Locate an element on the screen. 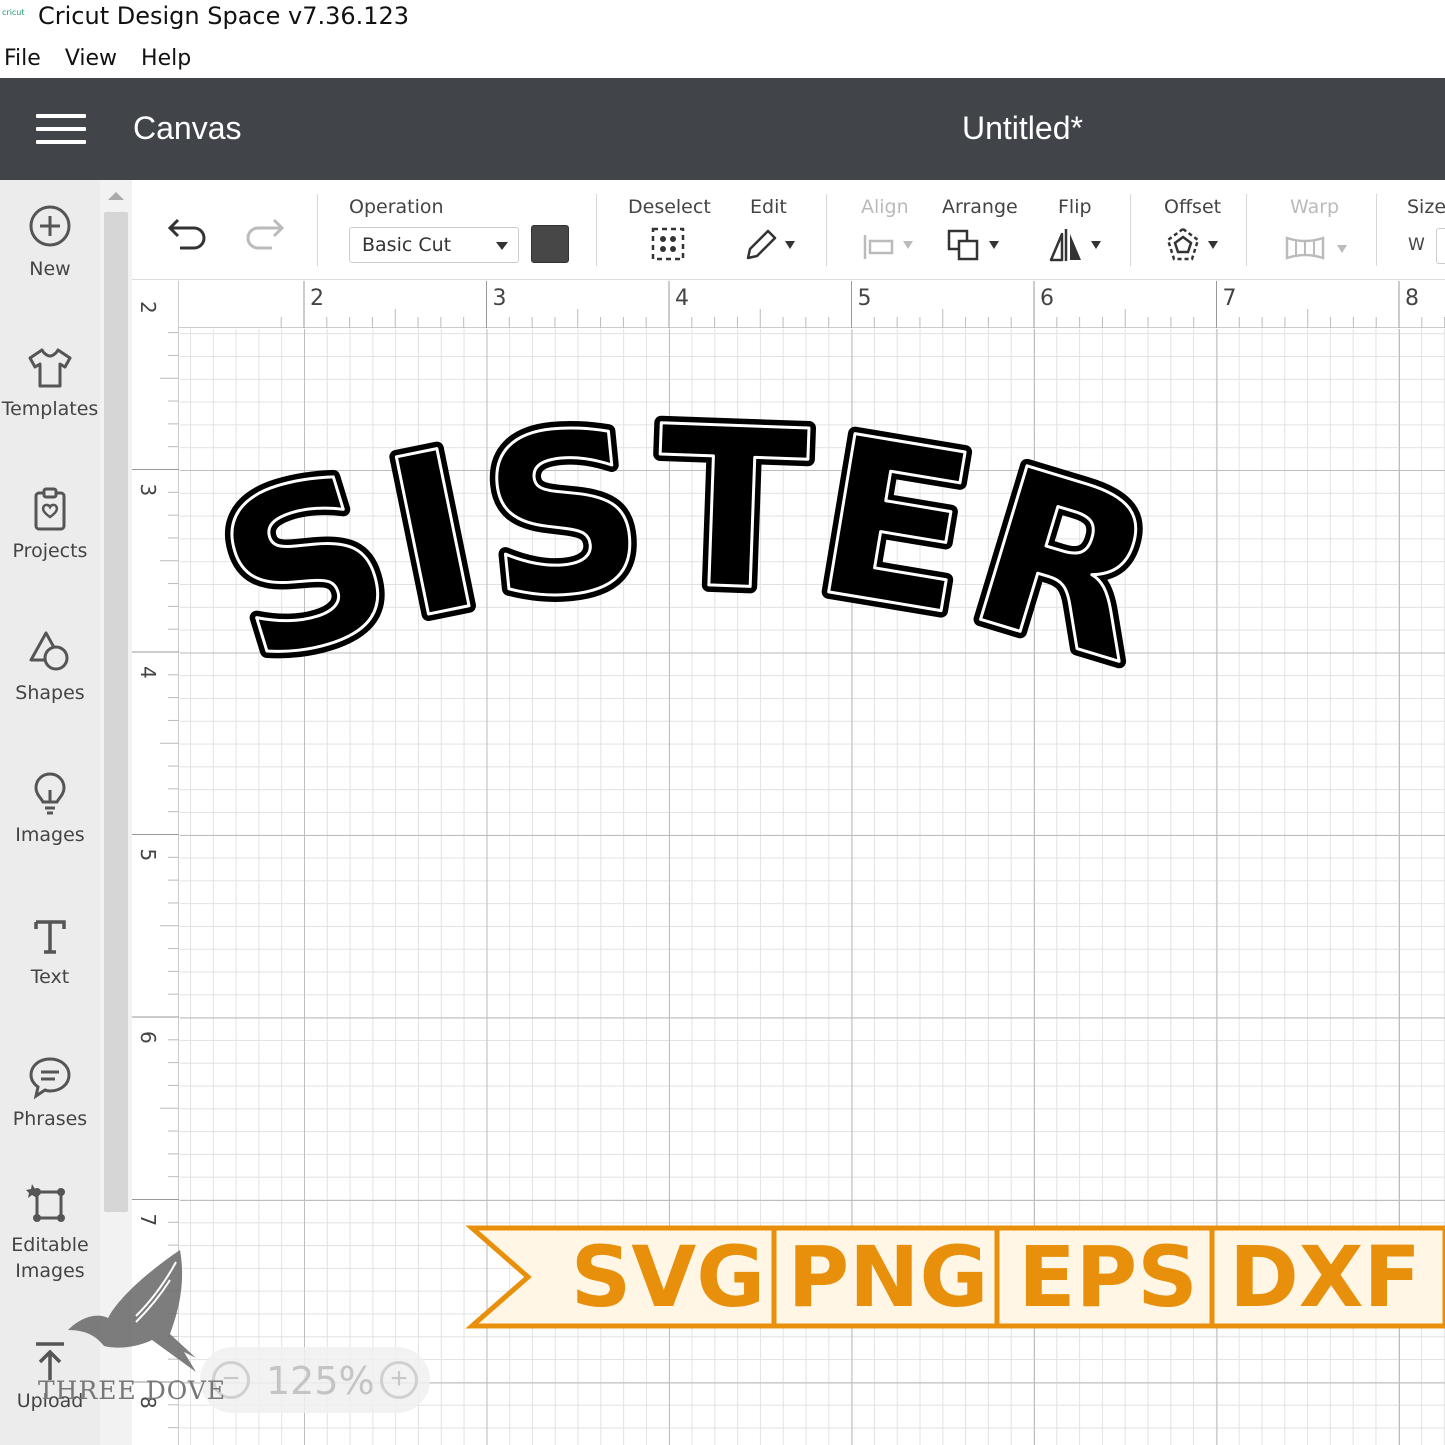 The height and width of the screenshot is (1445, 1445). menu-file: File is located at coordinates (22, 58).